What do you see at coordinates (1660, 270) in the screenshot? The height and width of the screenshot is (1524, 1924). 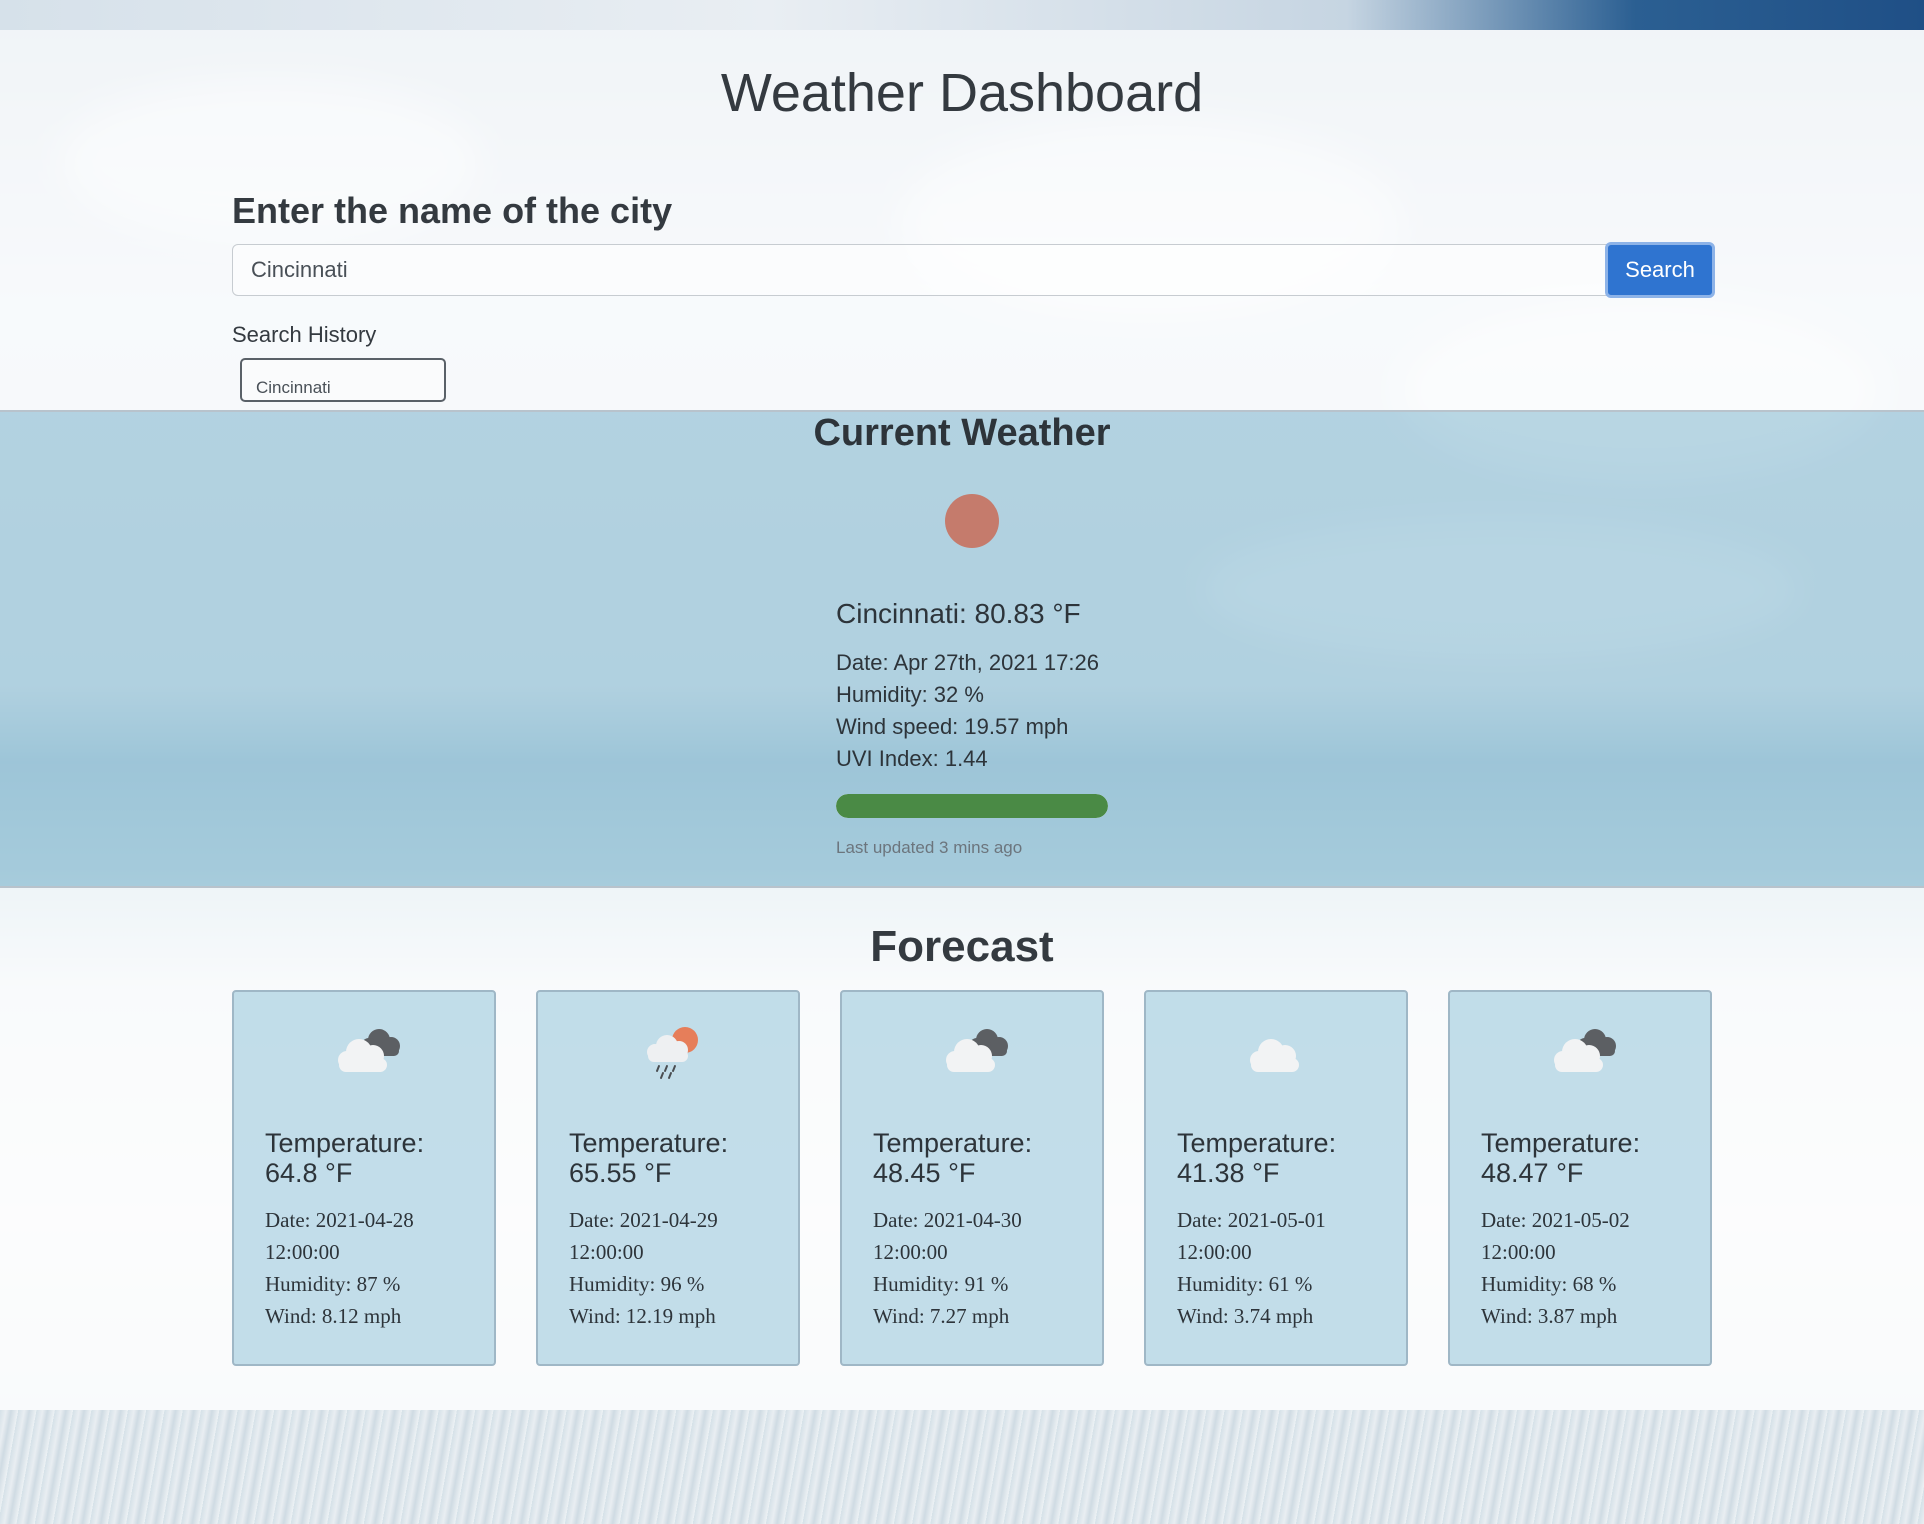 I see `search-button: Search` at bounding box center [1660, 270].